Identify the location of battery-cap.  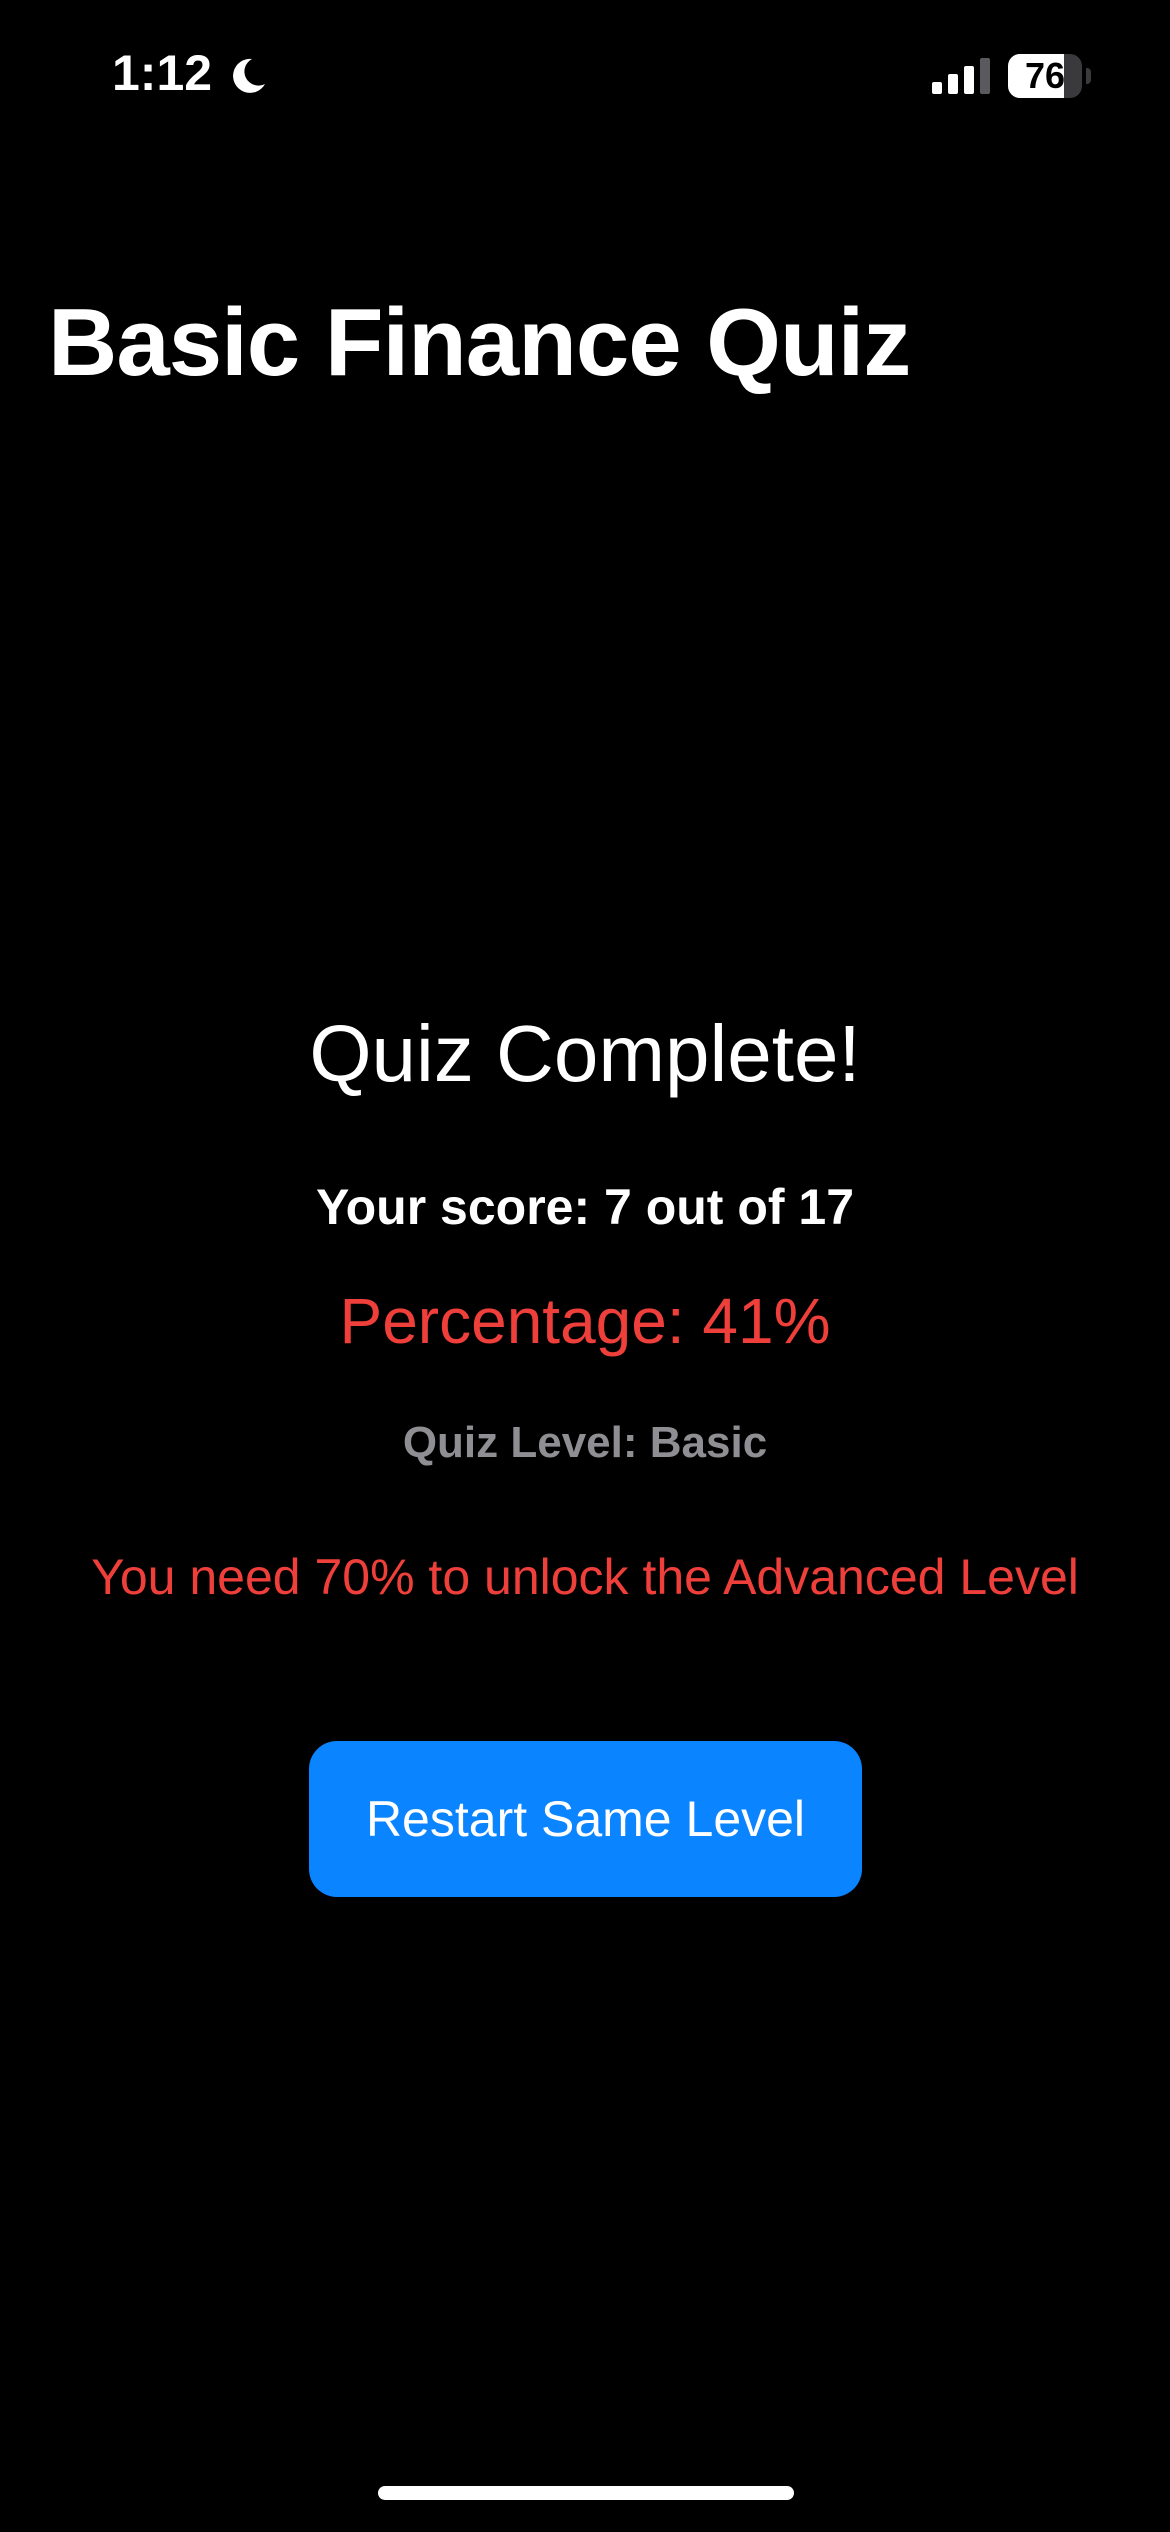
(1088, 76).